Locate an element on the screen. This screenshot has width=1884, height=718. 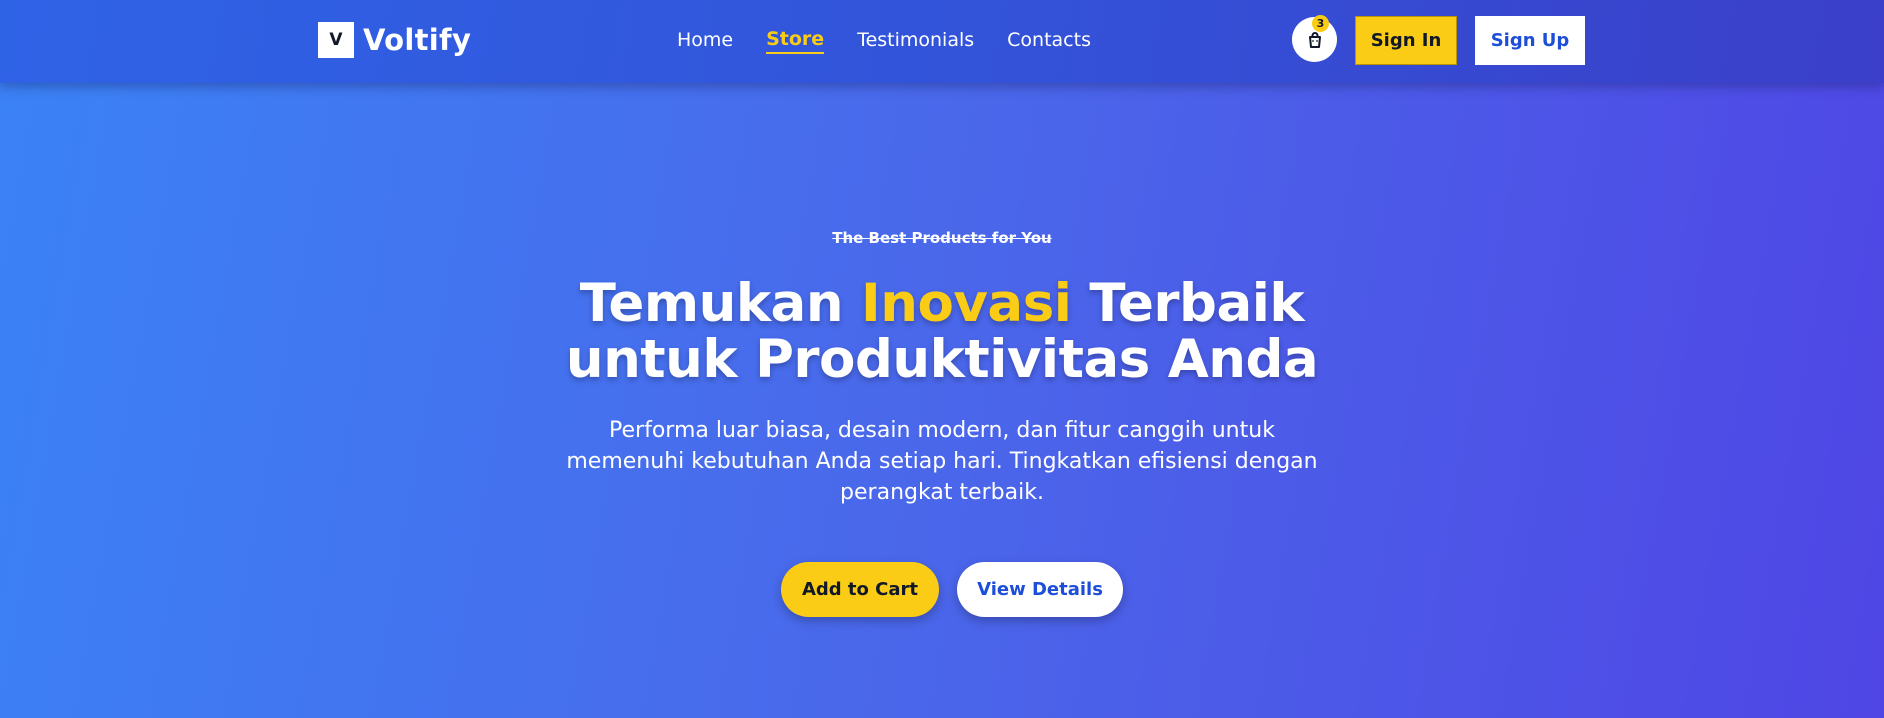
headline-text-pre: Temukan is located at coordinates (711, 303).